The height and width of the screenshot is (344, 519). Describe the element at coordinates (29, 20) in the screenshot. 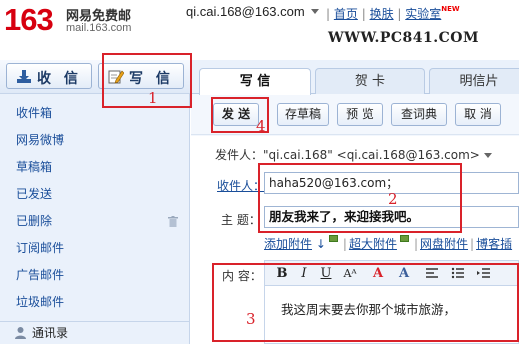

I see `logo-163: 163` at that location.